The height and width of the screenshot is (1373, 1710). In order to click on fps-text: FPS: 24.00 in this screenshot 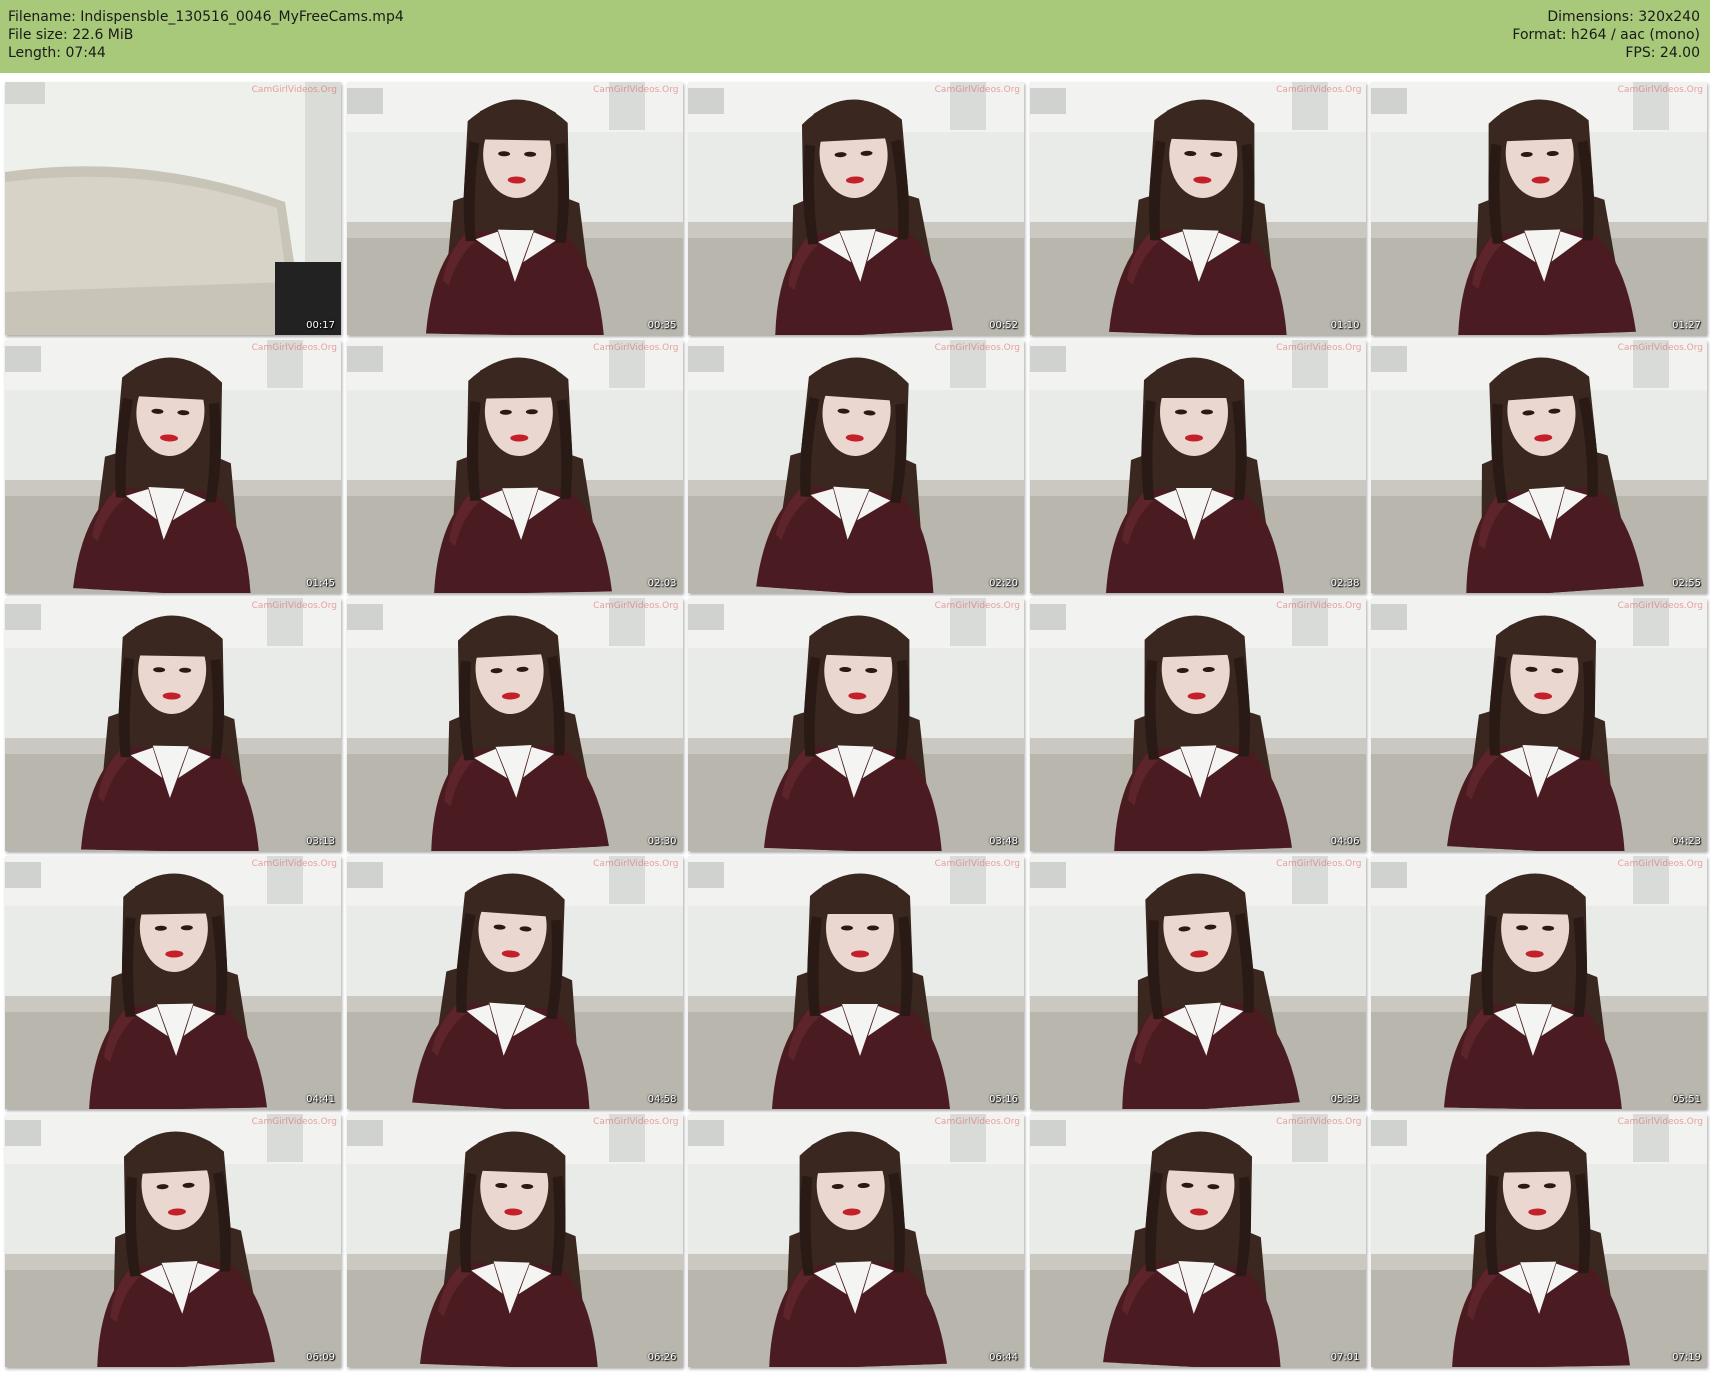, I will do `click(1662, 53)`.